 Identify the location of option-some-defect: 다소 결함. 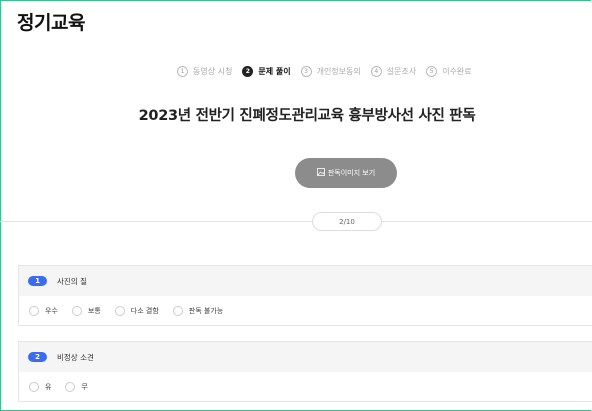
(136, 310).